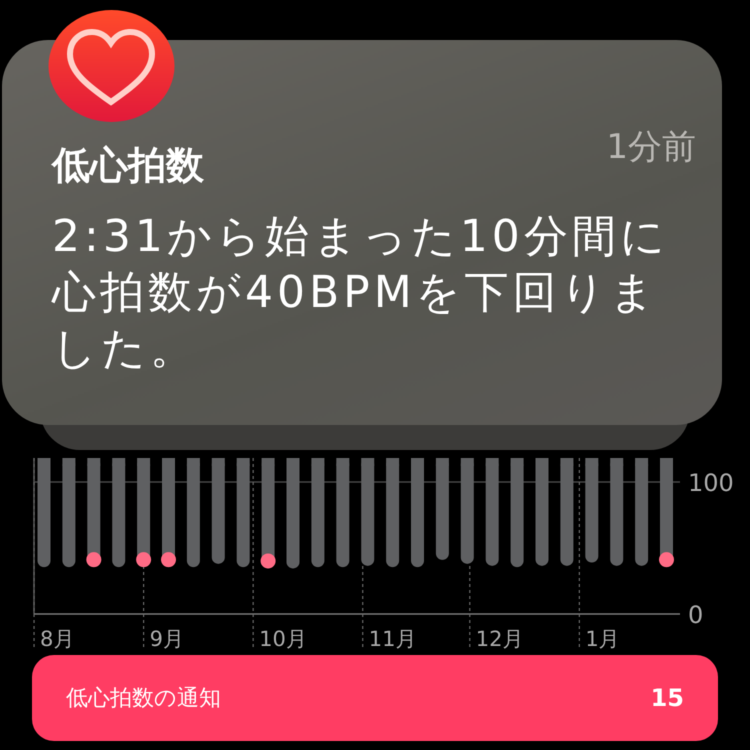  What do you see at coordinates (111, 66) in the screenshot?
I see `heart-app-icon` at bounding box center [111, 66].